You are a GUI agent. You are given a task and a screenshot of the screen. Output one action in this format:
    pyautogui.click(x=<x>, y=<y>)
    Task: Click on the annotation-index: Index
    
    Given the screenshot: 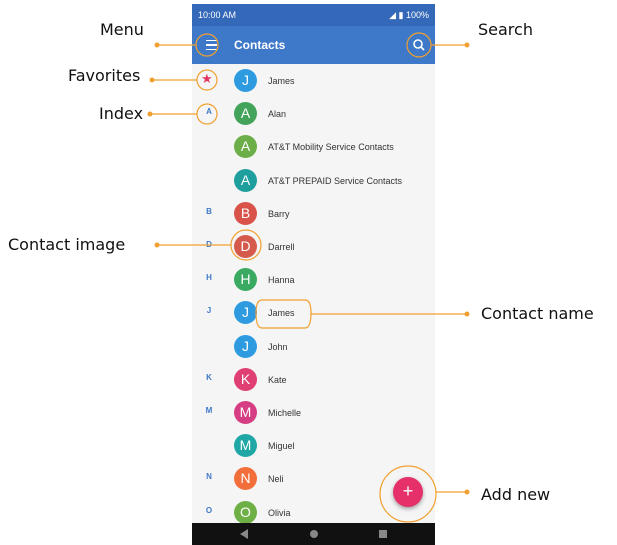 What is the action you would take?
    pyautogui.click(x=121, y=113)
    